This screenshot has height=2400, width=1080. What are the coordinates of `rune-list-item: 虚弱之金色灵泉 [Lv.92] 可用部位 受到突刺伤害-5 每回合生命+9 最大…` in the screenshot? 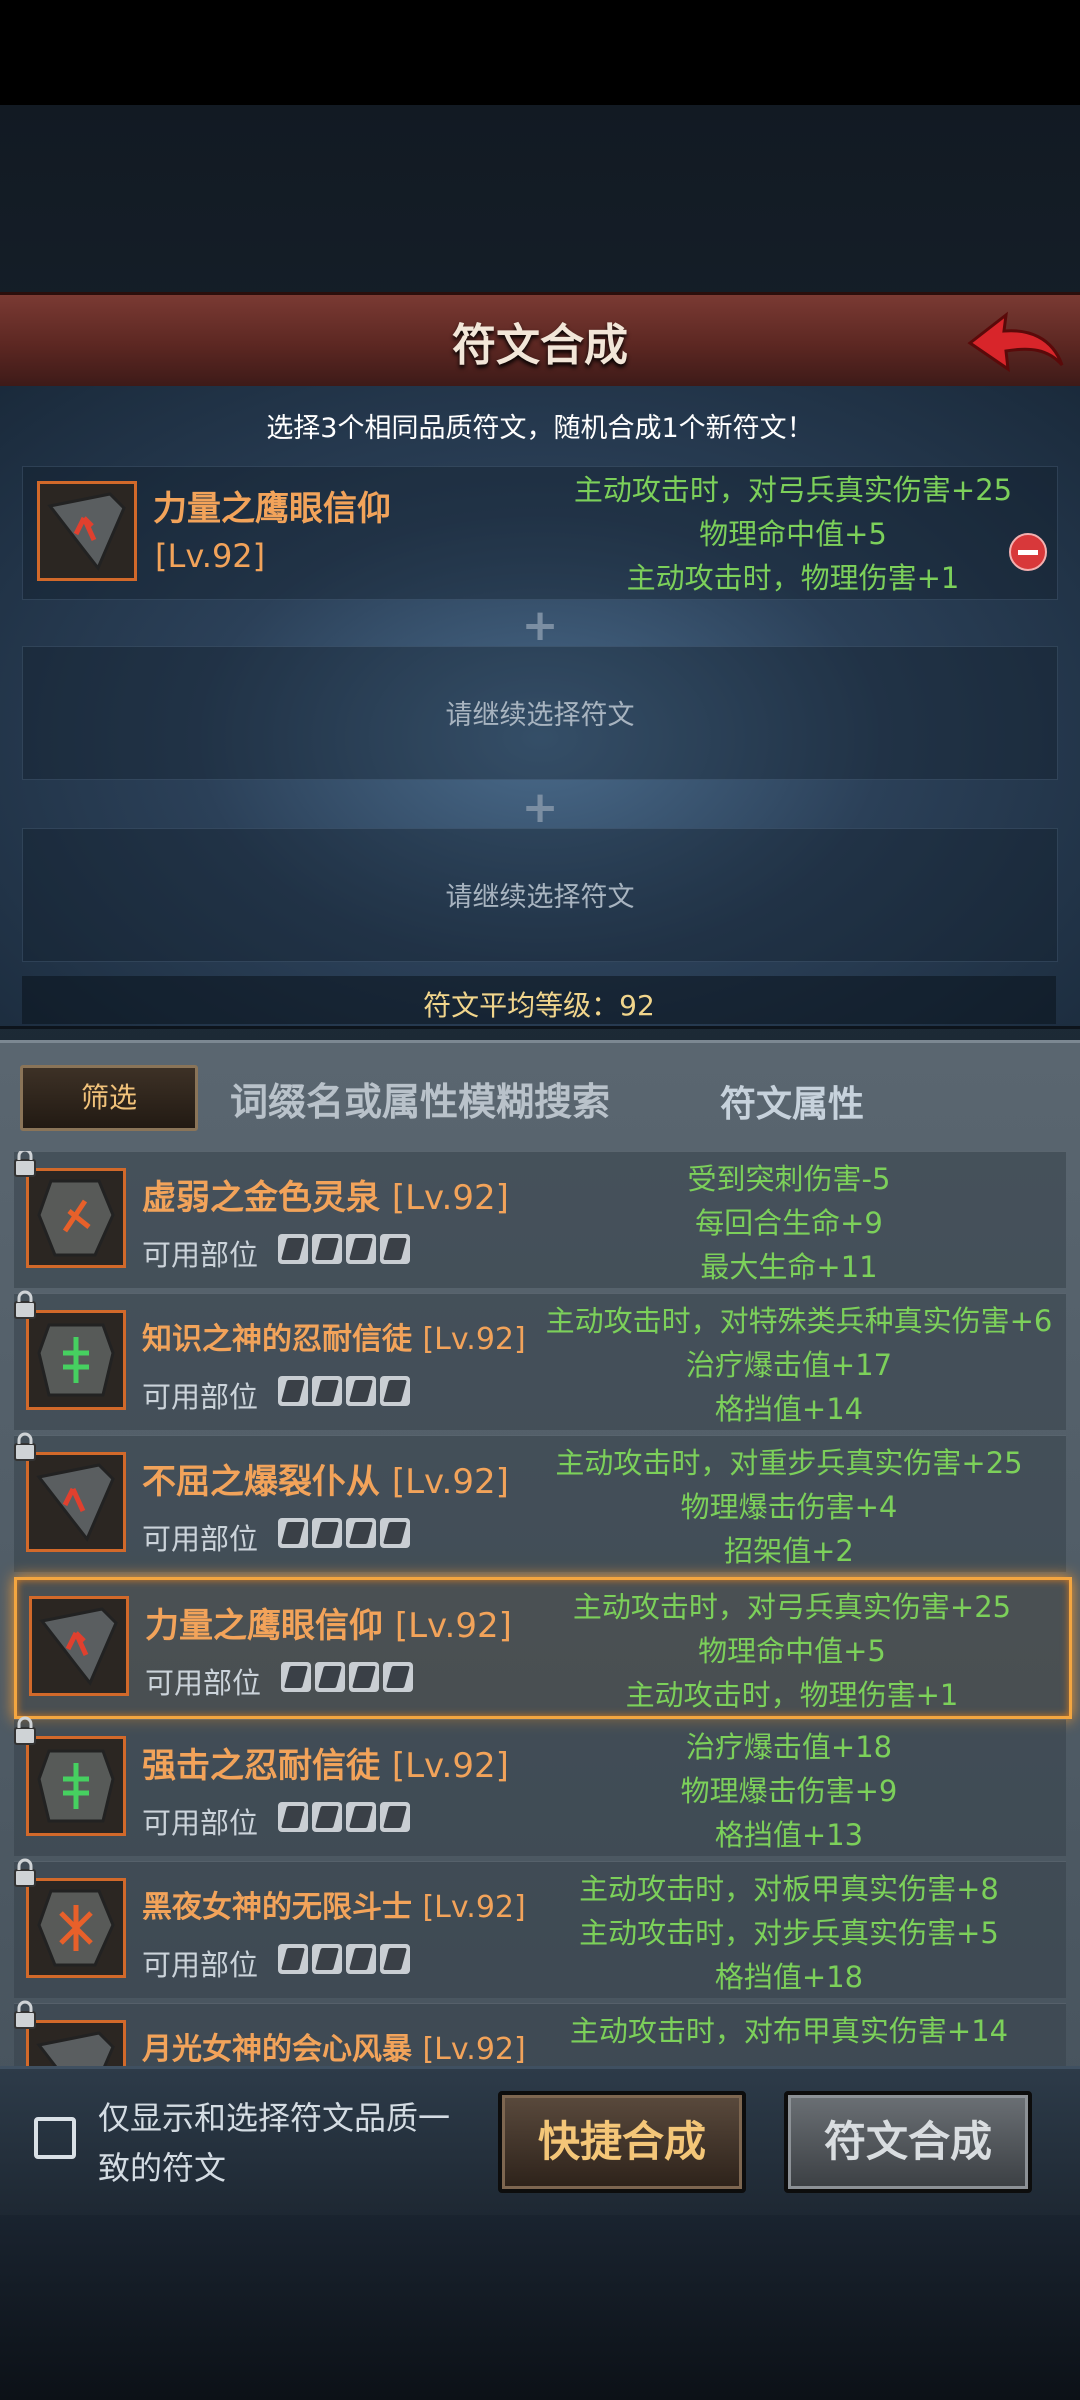 It's located at (540, 1219).